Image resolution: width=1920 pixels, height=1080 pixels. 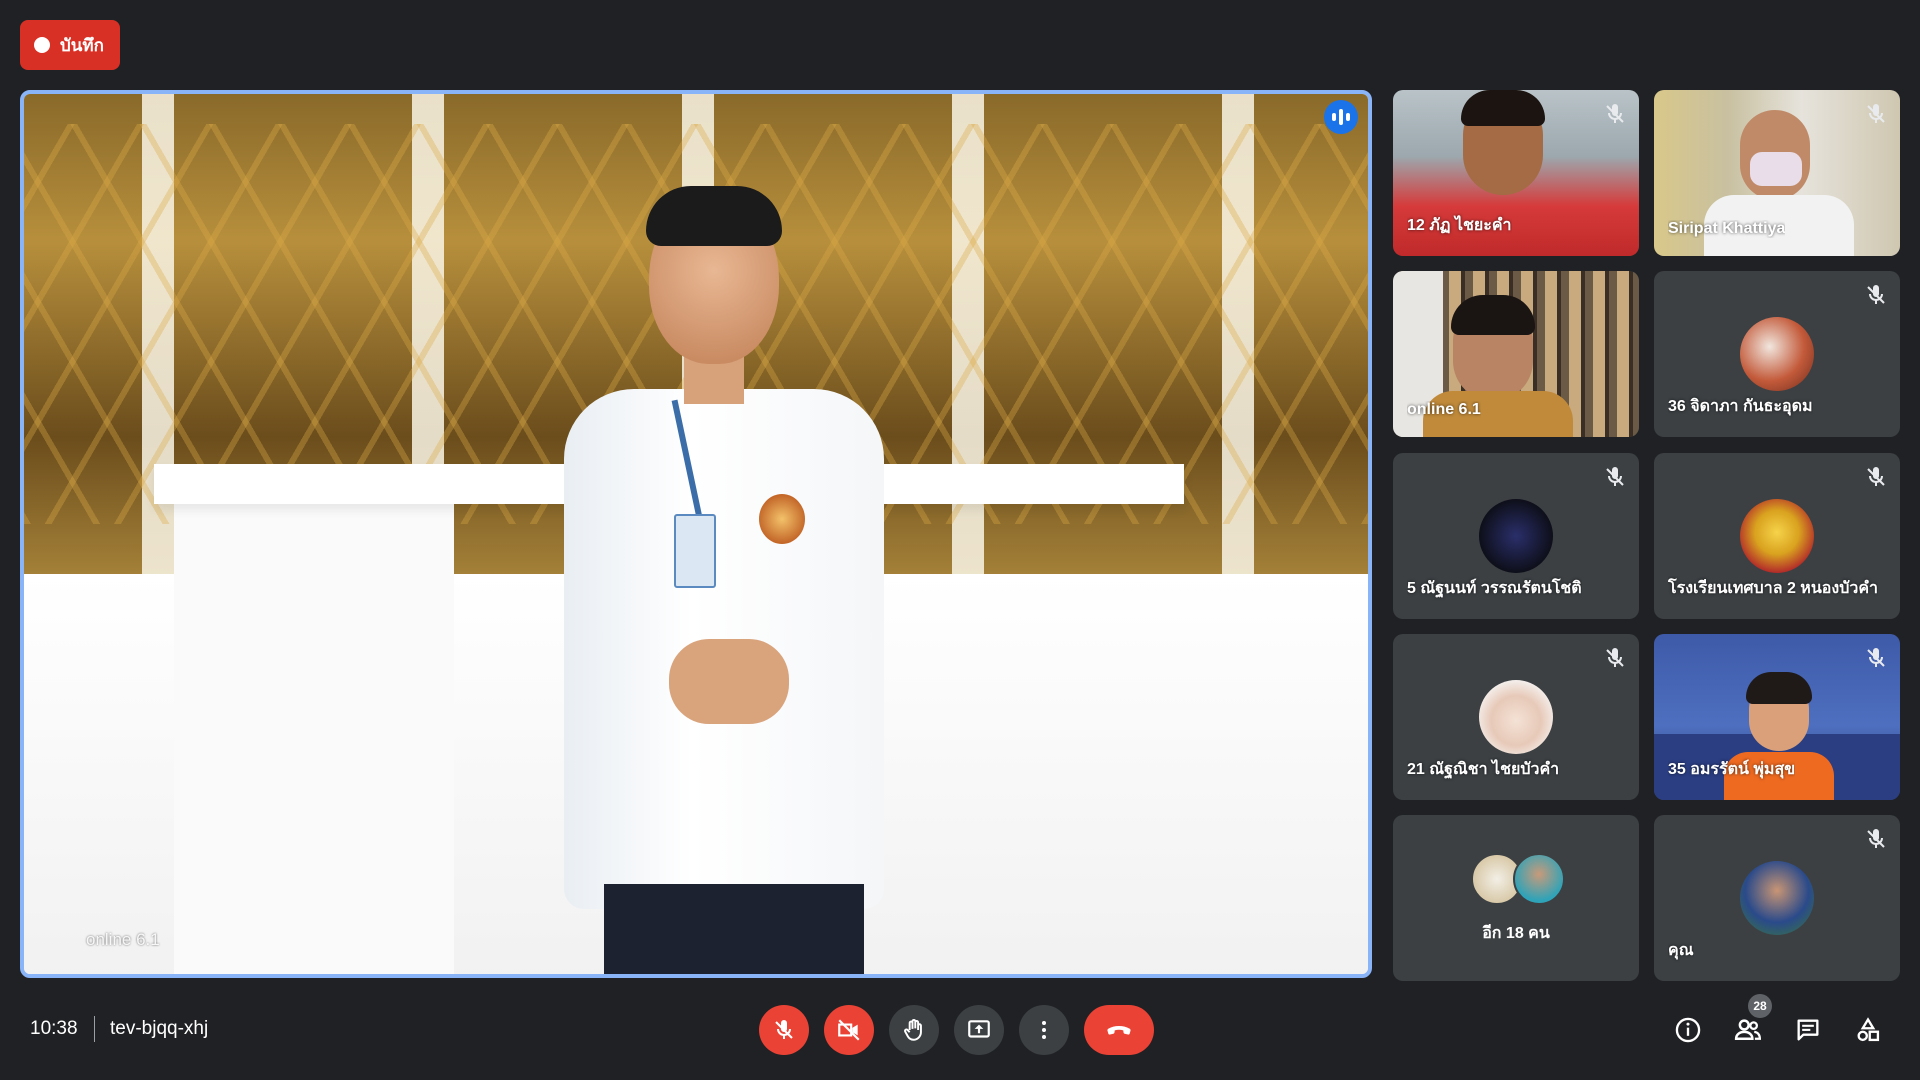 What do you see at coordinates (1516, 173) in the screenshot?
I see `participant-tile: 12 ภัฏ ไชยะคำ` at bounding box center [1516, 173].